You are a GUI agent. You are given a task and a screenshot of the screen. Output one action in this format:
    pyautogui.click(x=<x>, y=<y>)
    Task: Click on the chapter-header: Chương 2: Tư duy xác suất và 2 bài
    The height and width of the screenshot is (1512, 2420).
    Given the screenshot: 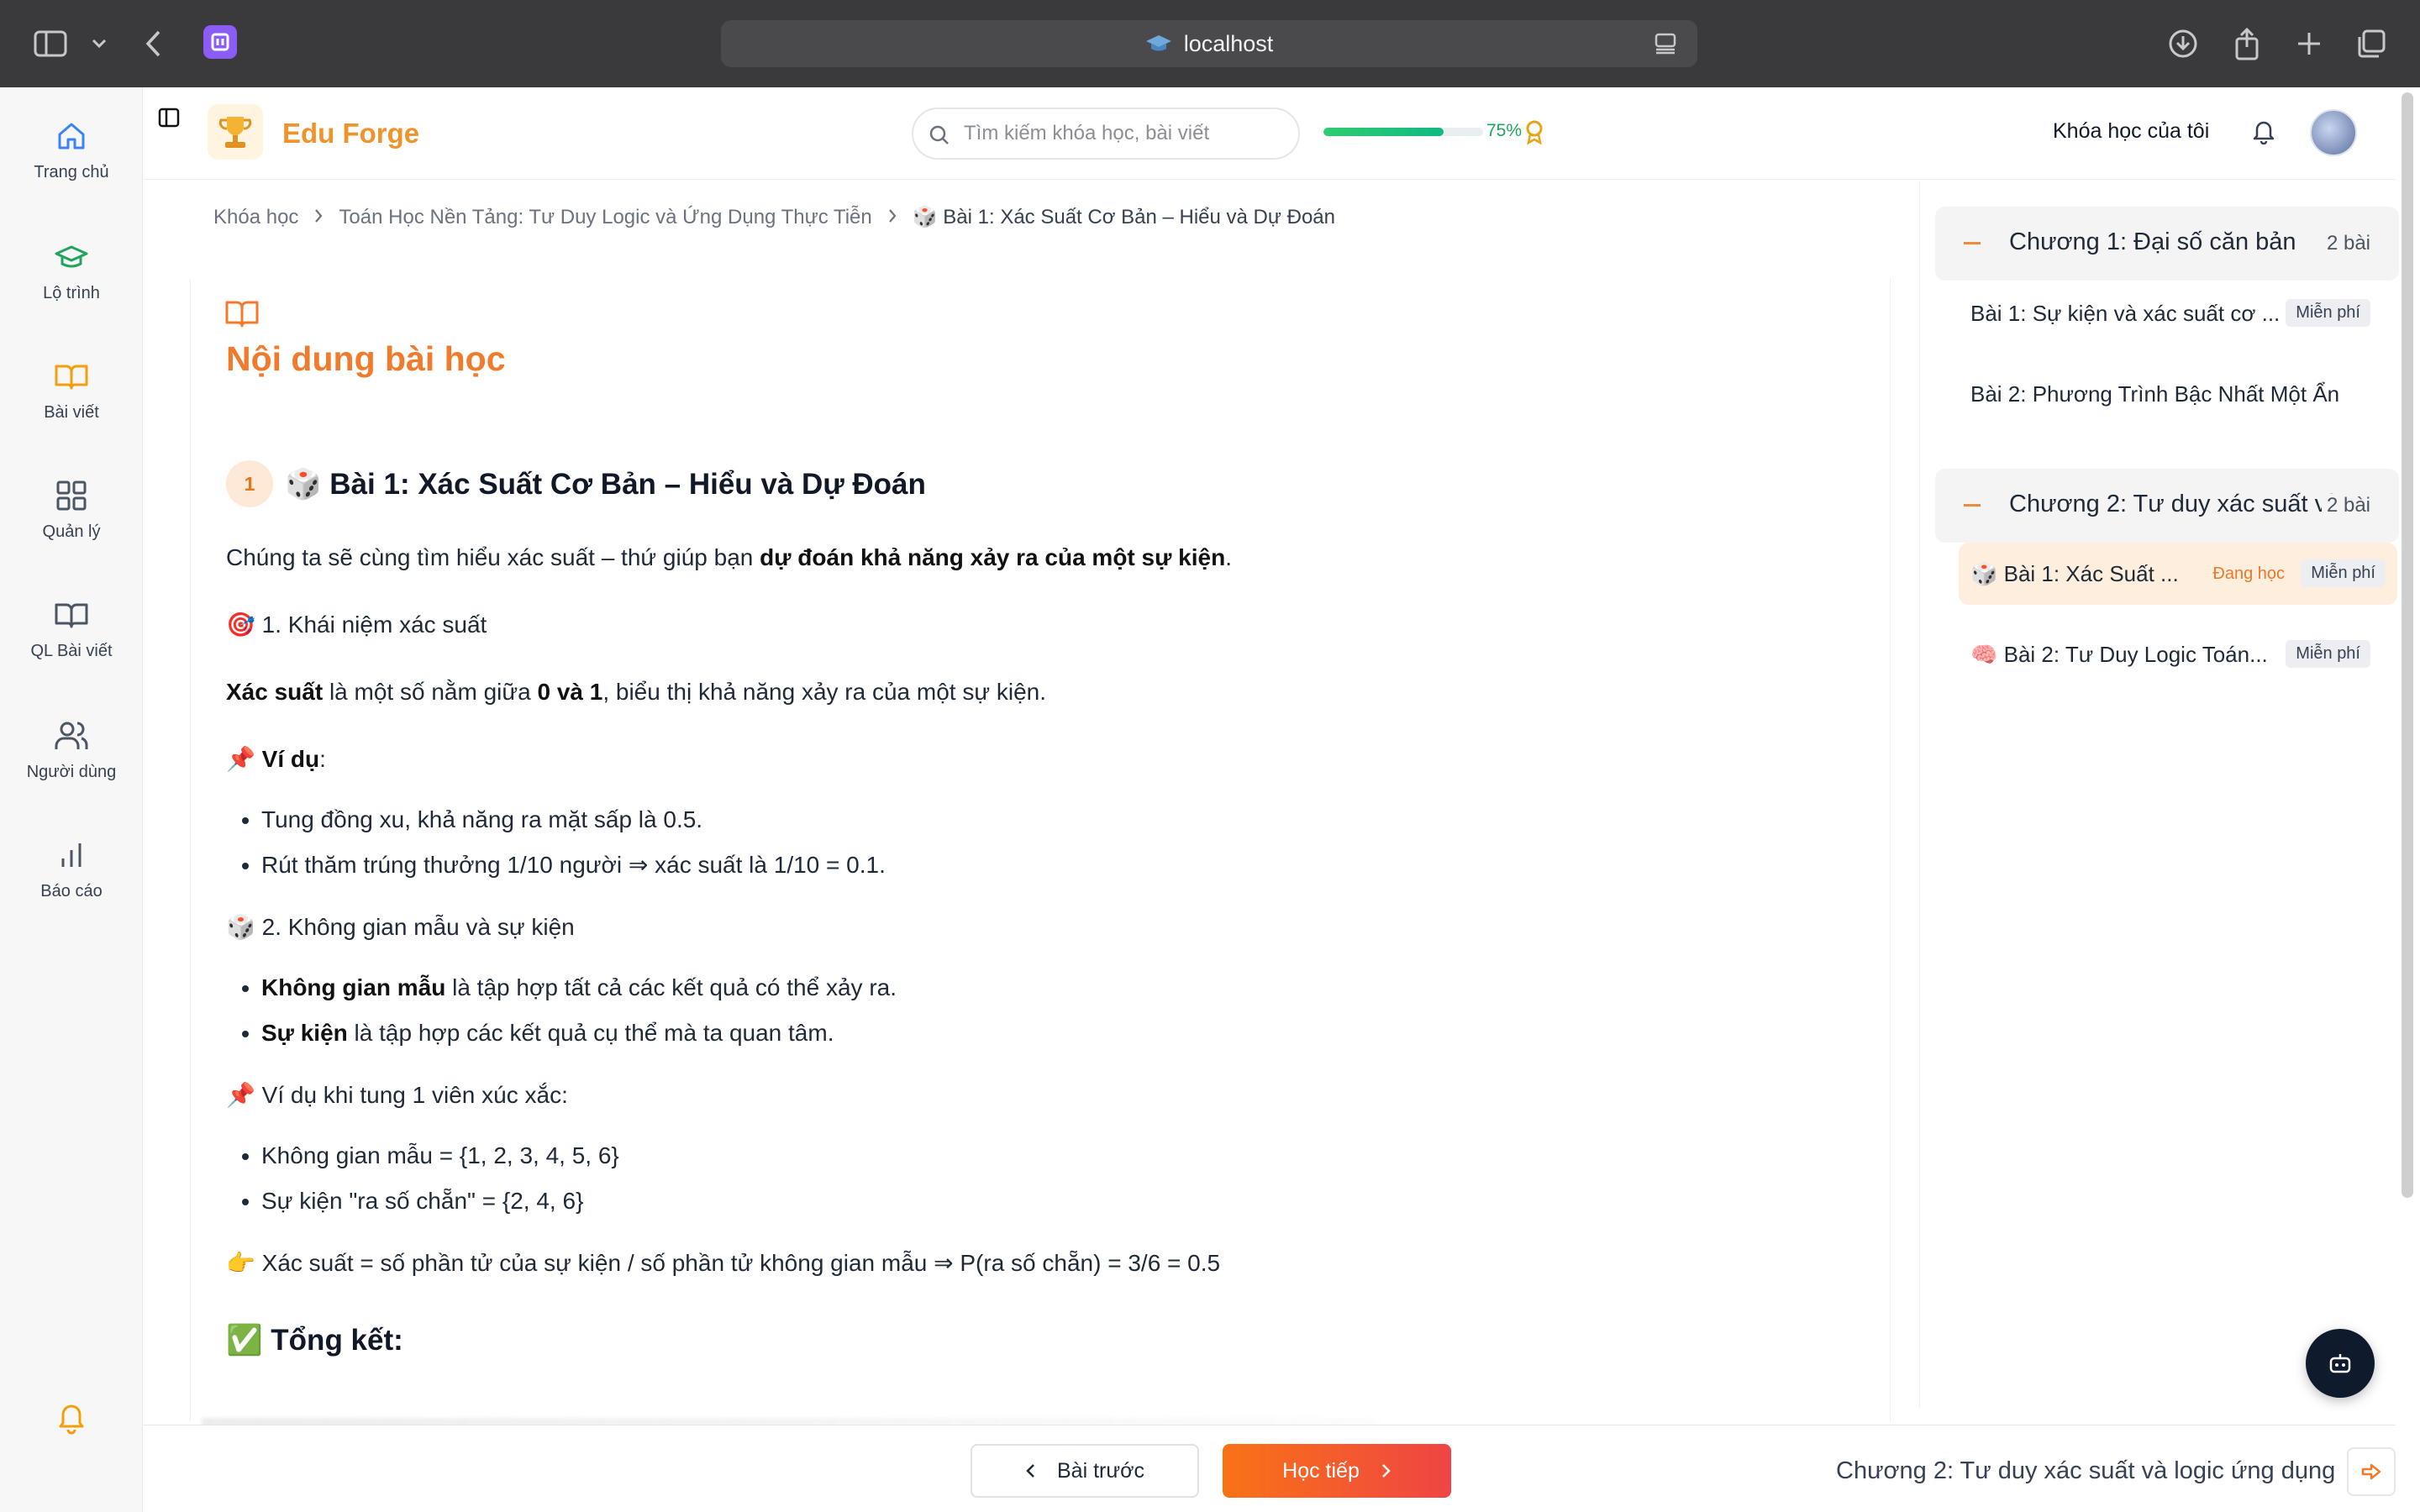 What is the action you would take?
    pyautogui.click(x=2167, y=506)
    